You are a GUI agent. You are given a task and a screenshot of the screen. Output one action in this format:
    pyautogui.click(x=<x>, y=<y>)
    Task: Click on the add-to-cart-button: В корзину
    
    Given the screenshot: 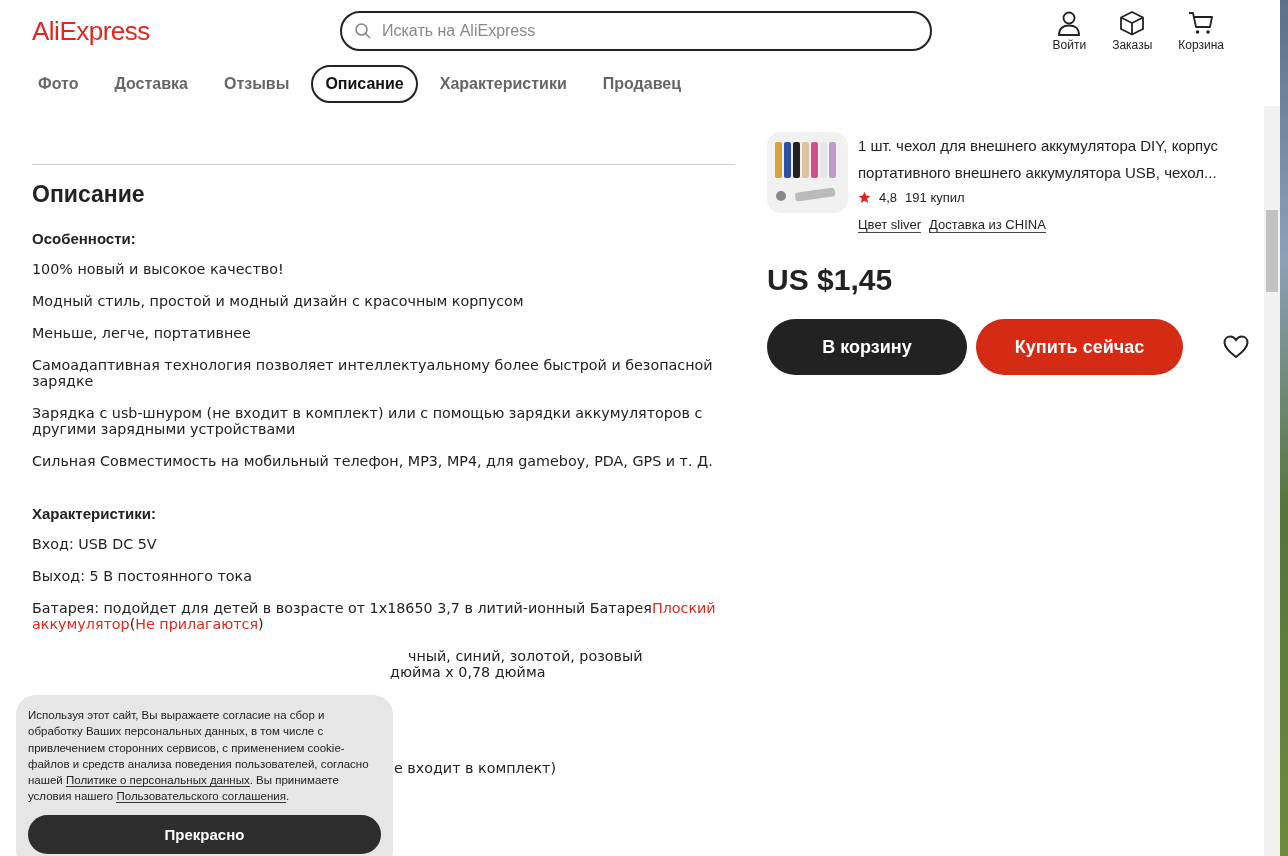 What is the action you would take?
    pyautogui.click(x=867, y=347)
    